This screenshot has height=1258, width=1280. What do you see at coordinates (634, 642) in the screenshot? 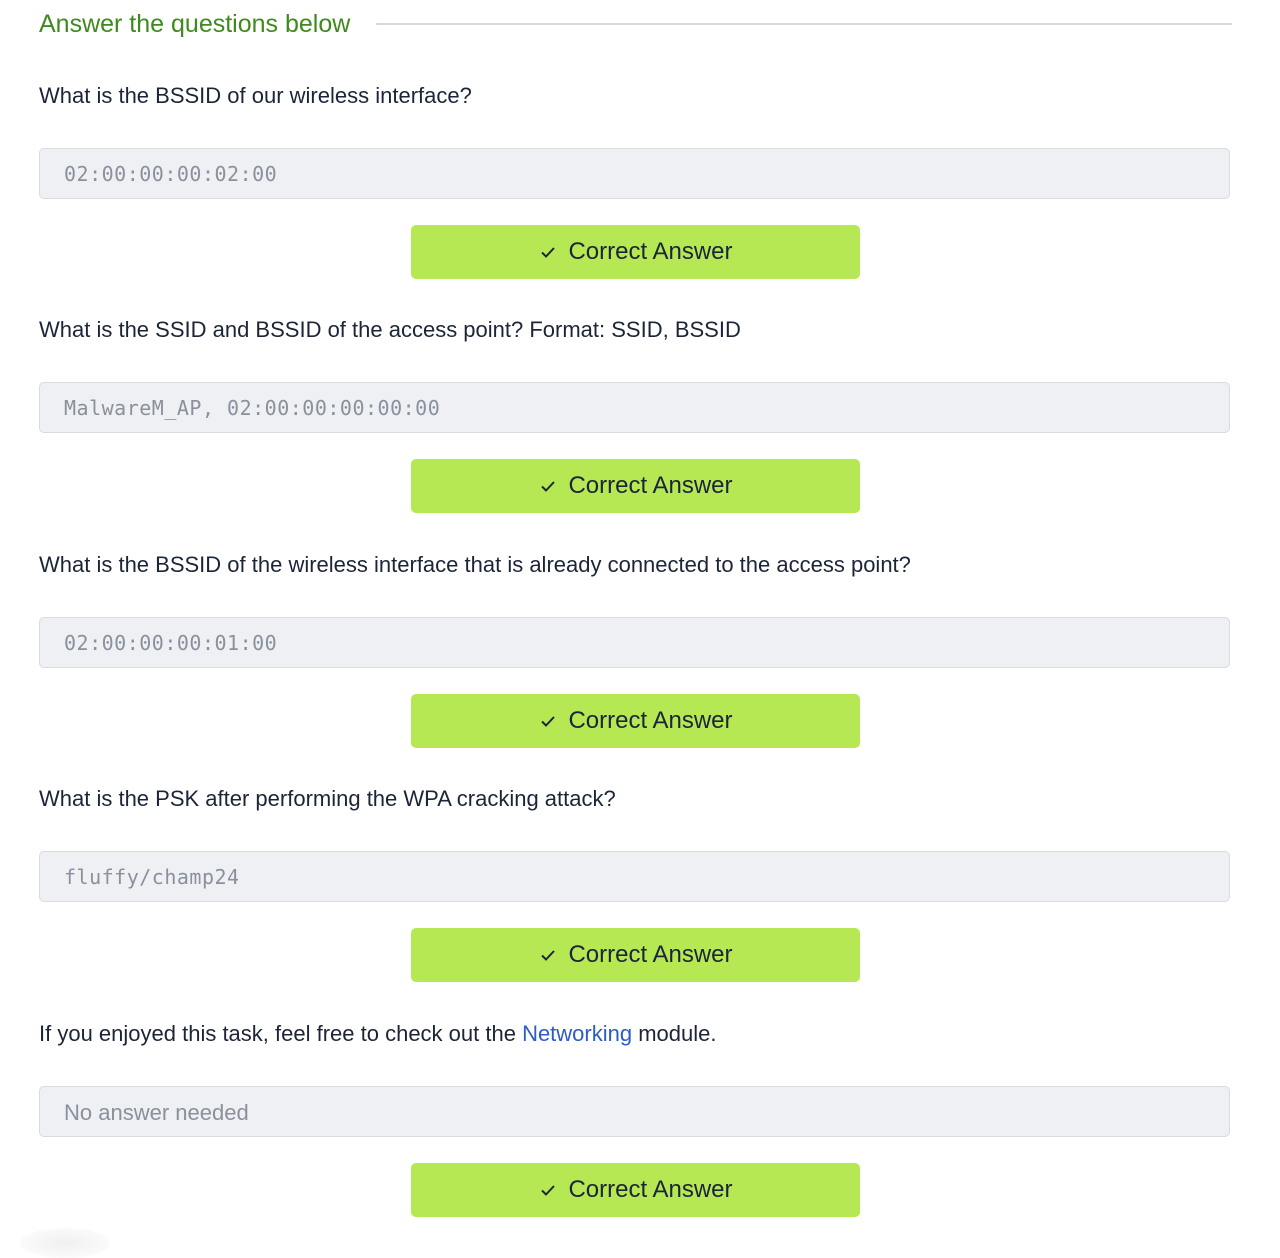
I see `answer-field: 02:00:00:00:01:00` at bounding box center [634, 642].